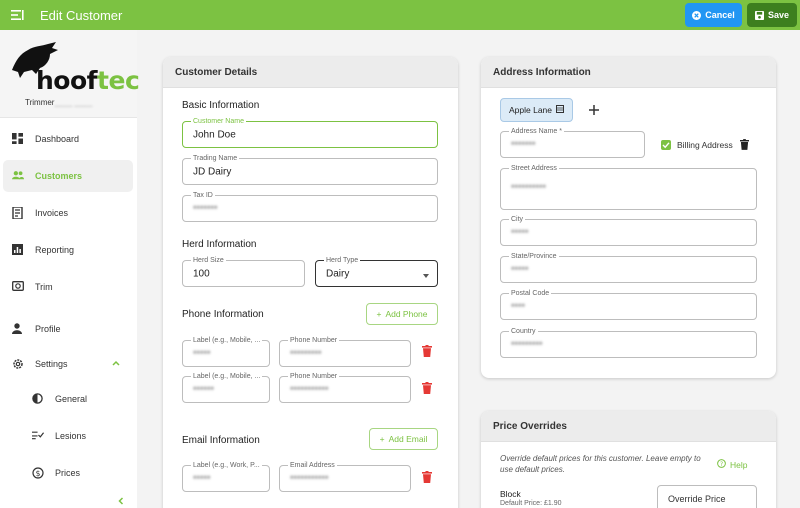  I want to click on herd-info-title: Herd Information, so click(219, 244).